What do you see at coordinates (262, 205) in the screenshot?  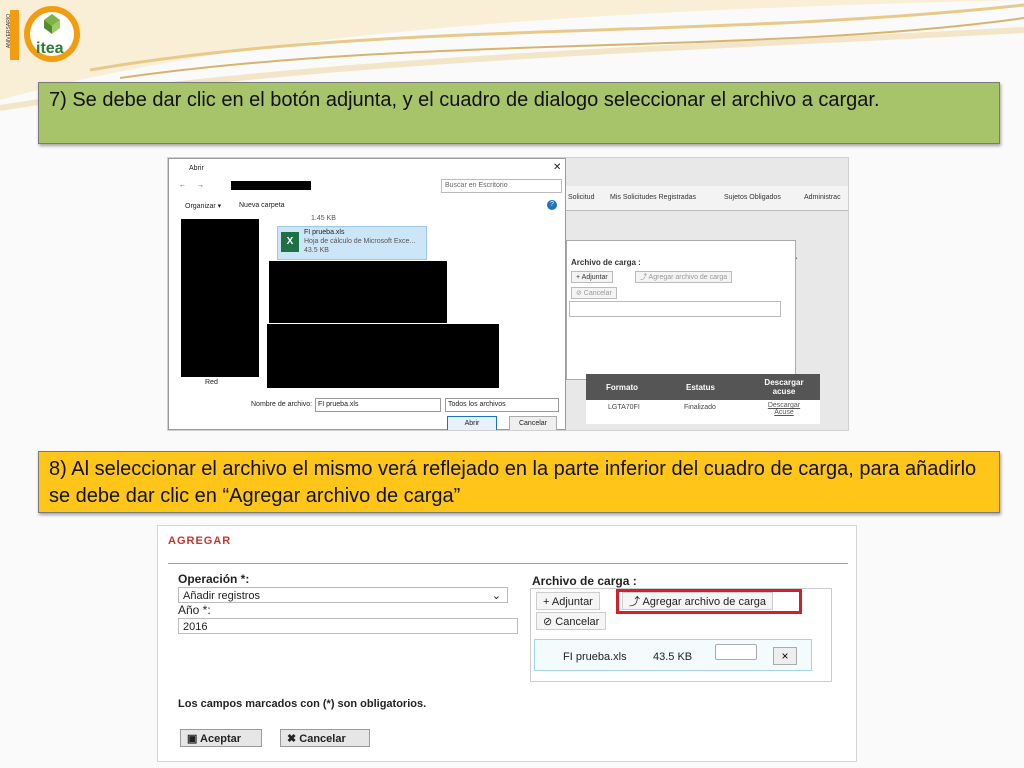 I see `new-folder-button: Nueva carpeta` at bounding box center [262, 205].